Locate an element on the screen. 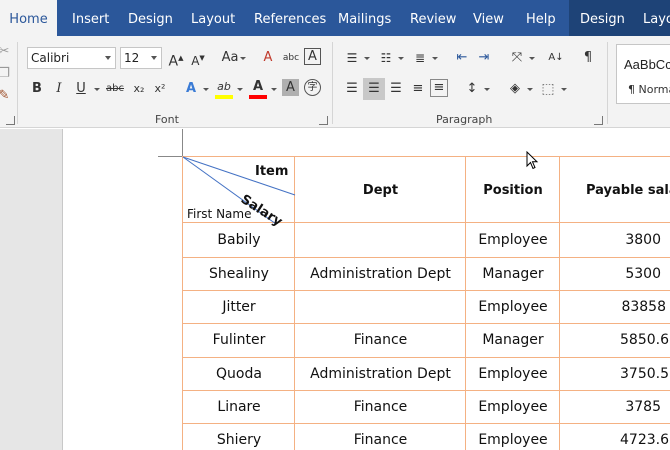  cell-salary: 4723.6 is located at coordinates (614, 440).